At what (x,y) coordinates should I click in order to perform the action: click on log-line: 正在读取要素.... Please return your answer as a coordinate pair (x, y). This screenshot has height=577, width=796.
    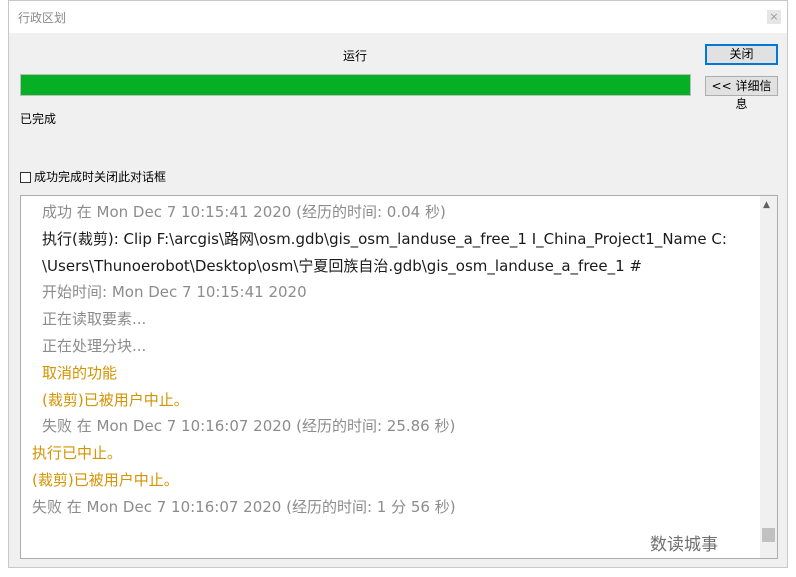
    Looking at the image, I should click on (94, 319).